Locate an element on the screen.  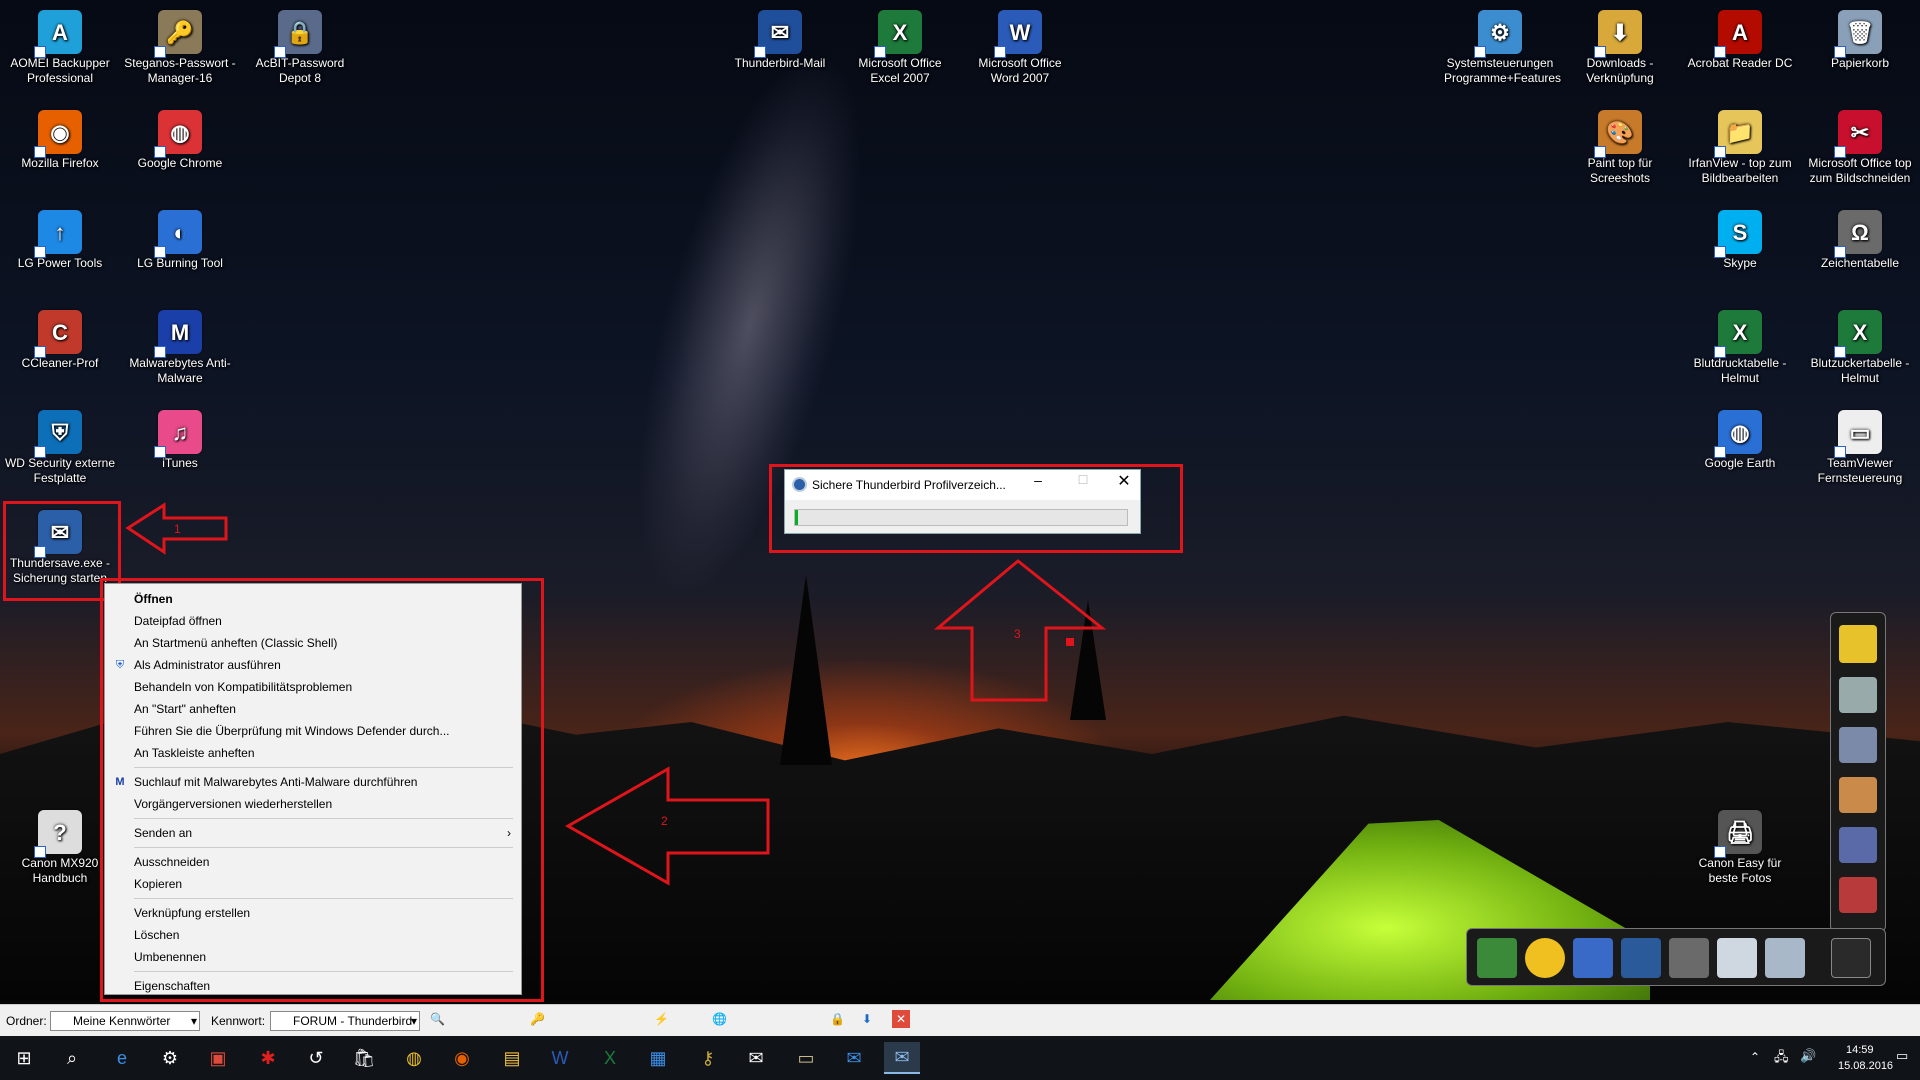
password-select: FORUM - Thunderbird ▾ is located at coordinates (345, 1021).